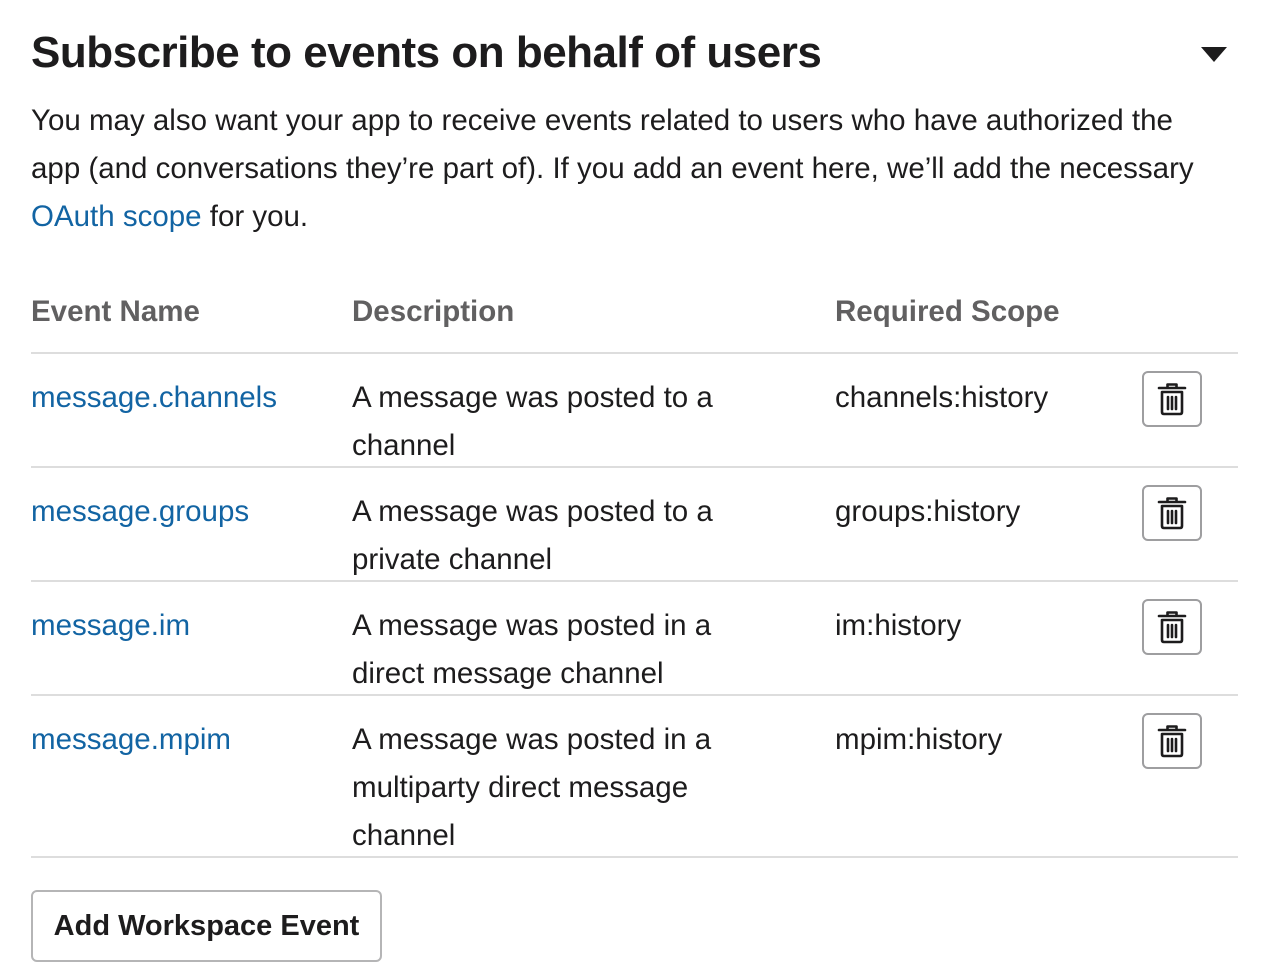  Describe the element at coordinates (116, 216) in the screenshot. I see `oauth-scope-link: OAuth scope` at that location.